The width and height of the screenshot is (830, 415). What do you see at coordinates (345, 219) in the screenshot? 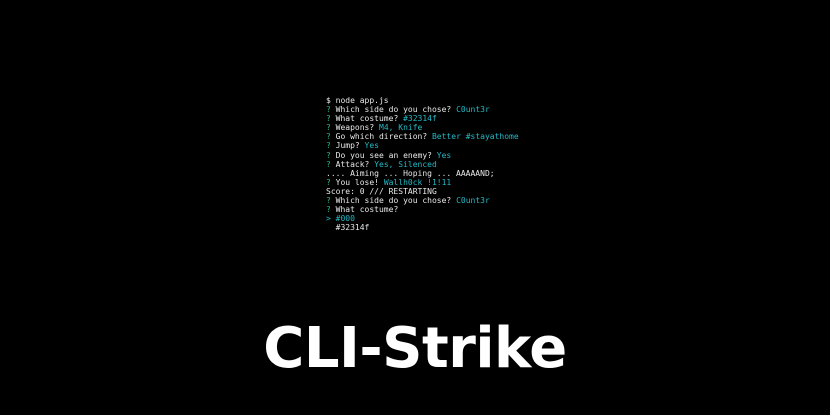
I see `terminal-answer: #000` at bounding box center [345, 219].